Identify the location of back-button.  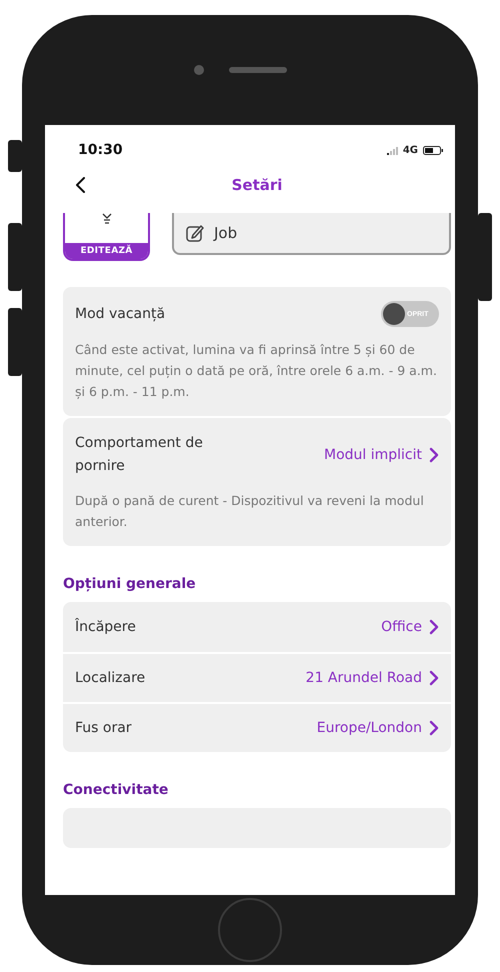
(80, 185).